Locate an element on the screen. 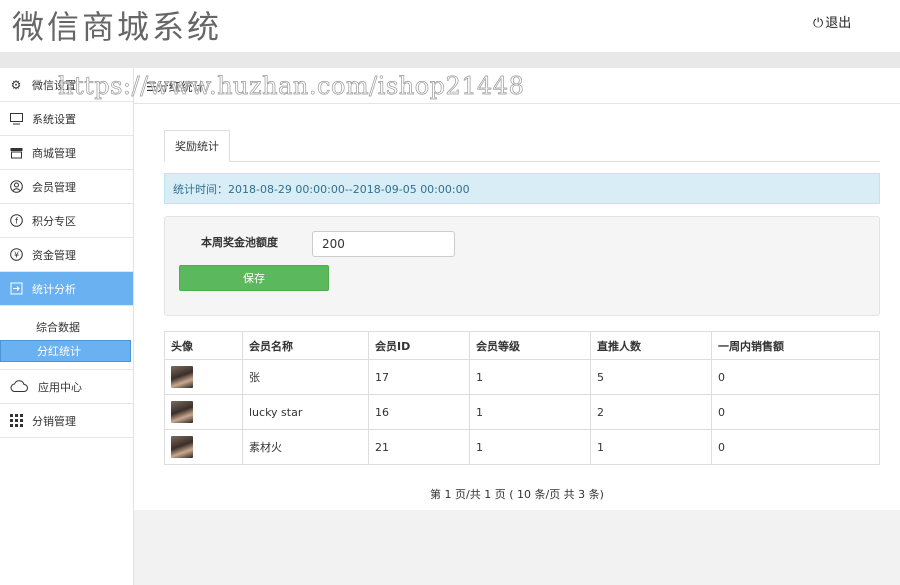  svg-text: f is located at coordinates (16, 221).